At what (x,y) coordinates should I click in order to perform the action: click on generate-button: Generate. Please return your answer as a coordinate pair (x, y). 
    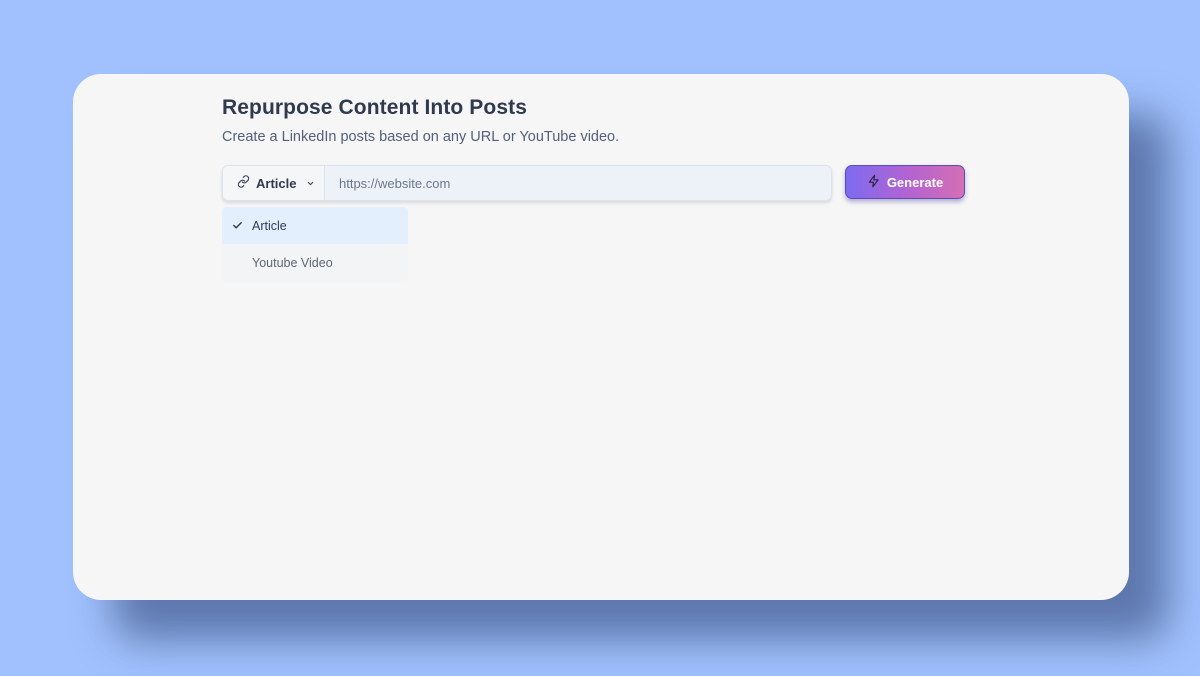
    Looking at the image, I should click on (905, 182).